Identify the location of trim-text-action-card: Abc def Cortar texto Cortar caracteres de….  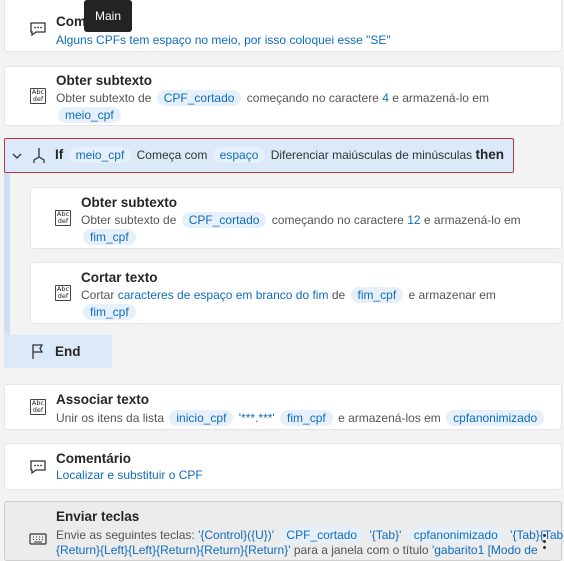
(296, 293).